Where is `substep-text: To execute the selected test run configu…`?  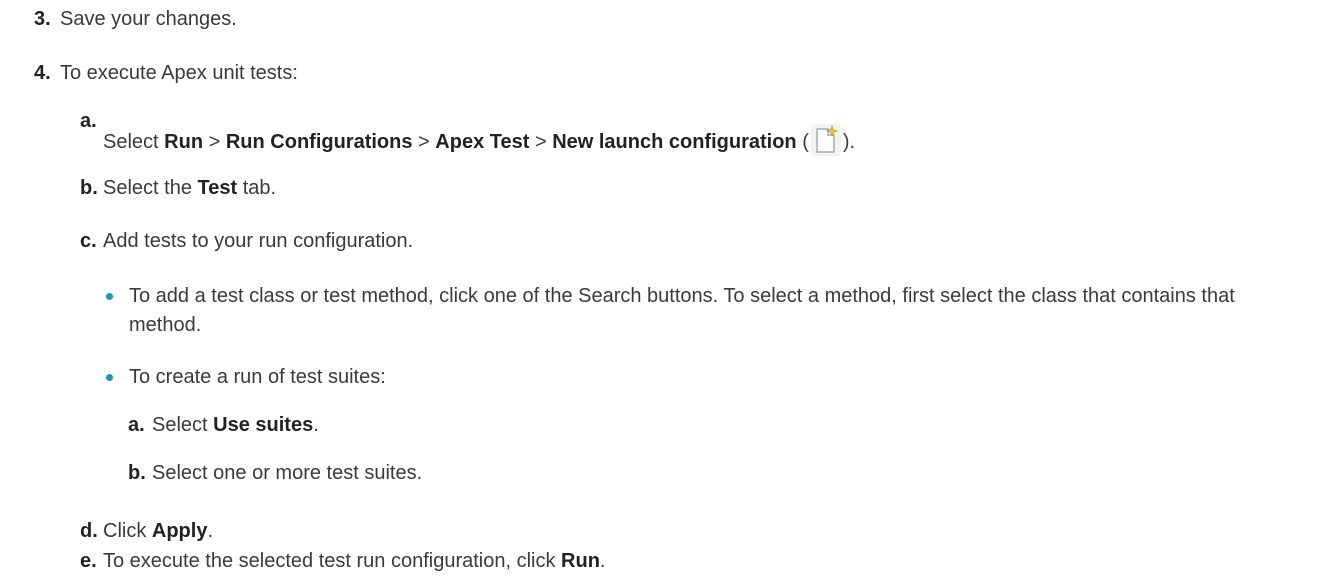 substep-text: To execute the selected test run configu… is located at coordinates (354, 561).